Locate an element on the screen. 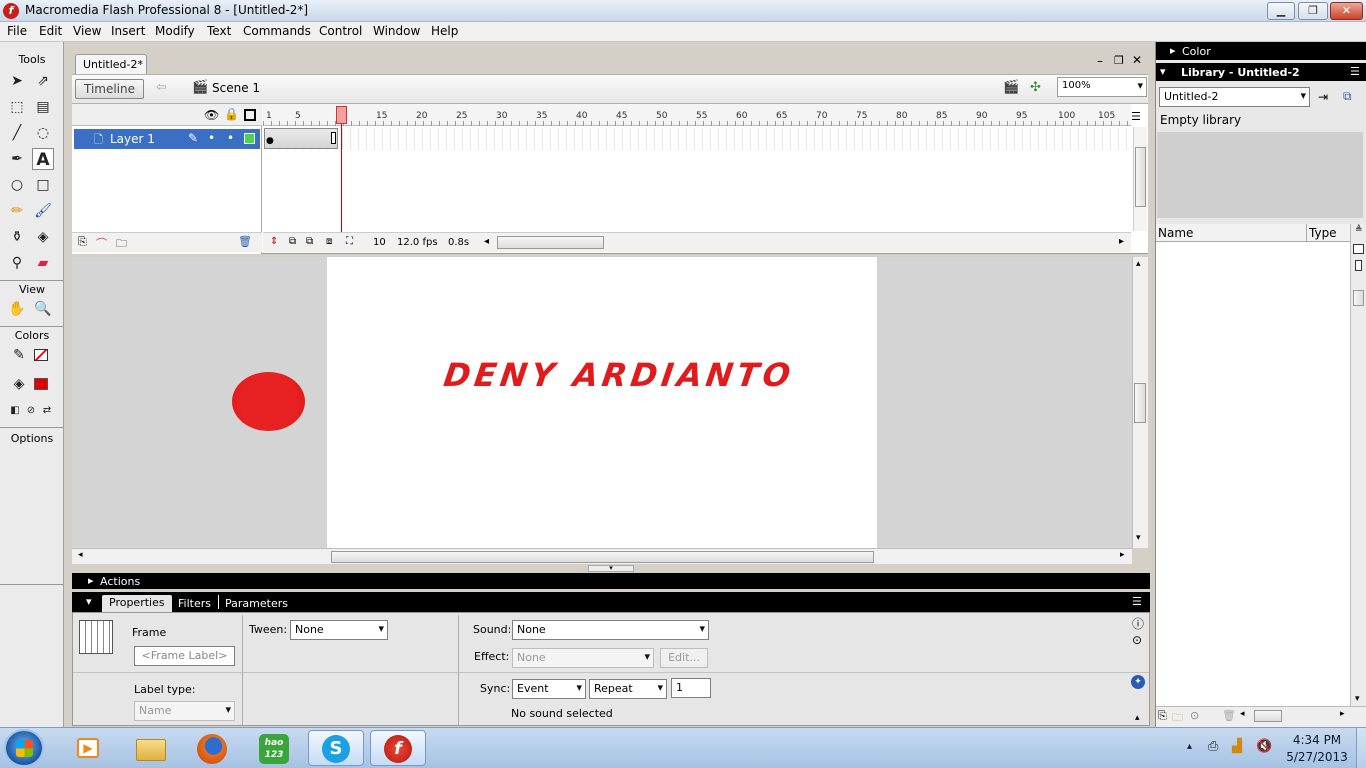 The width and height of the screenshot is (1366, 768). fill-color-icon: ◈ is located at coordinates (19, 384).